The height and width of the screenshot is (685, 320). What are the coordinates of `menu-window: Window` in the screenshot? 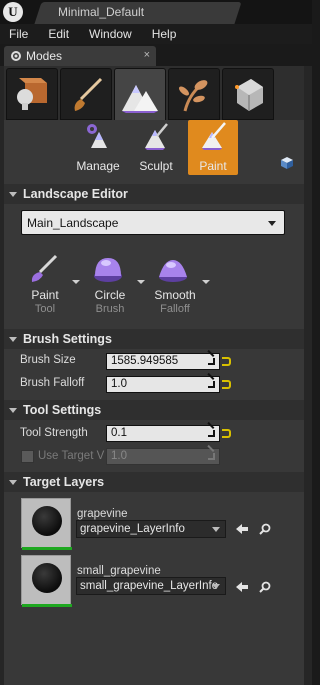 It's located at (110, 34).